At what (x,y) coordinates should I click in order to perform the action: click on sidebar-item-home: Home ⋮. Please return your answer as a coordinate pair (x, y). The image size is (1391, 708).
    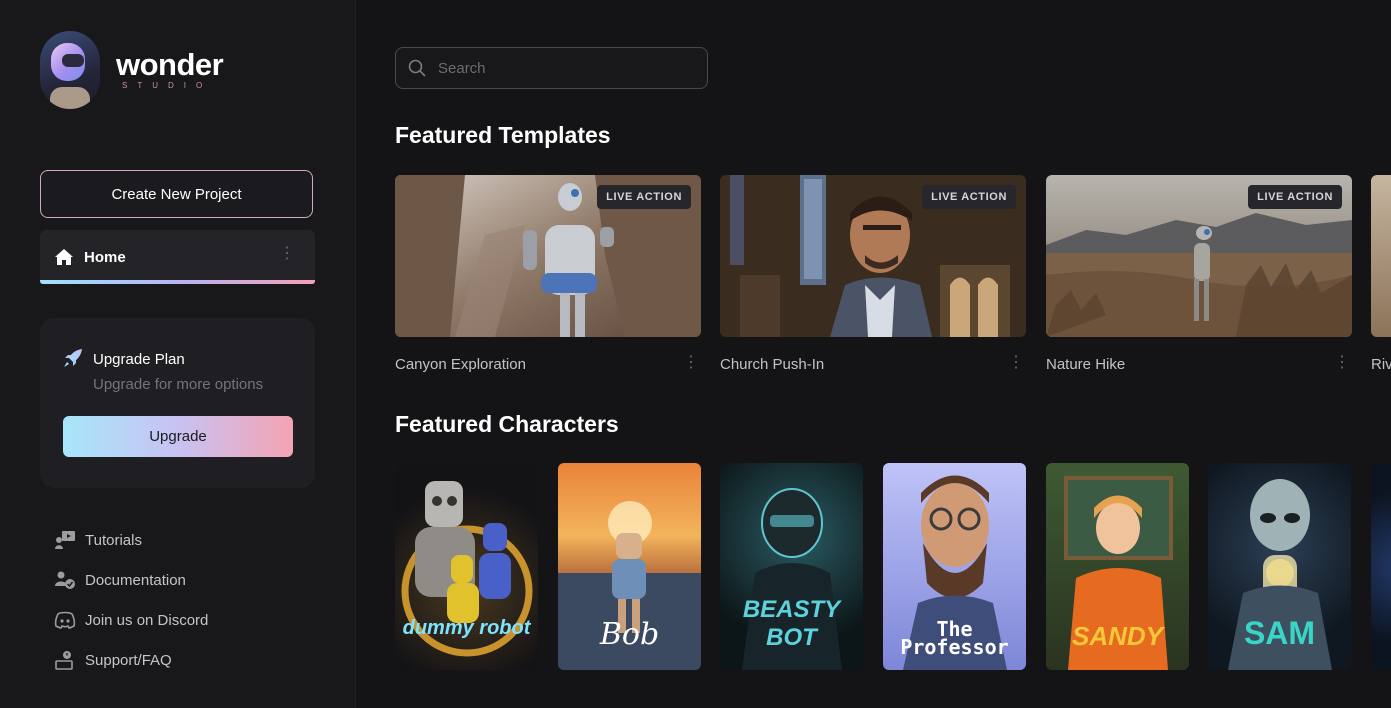
    Looking at the image, I should click on (177, 257).